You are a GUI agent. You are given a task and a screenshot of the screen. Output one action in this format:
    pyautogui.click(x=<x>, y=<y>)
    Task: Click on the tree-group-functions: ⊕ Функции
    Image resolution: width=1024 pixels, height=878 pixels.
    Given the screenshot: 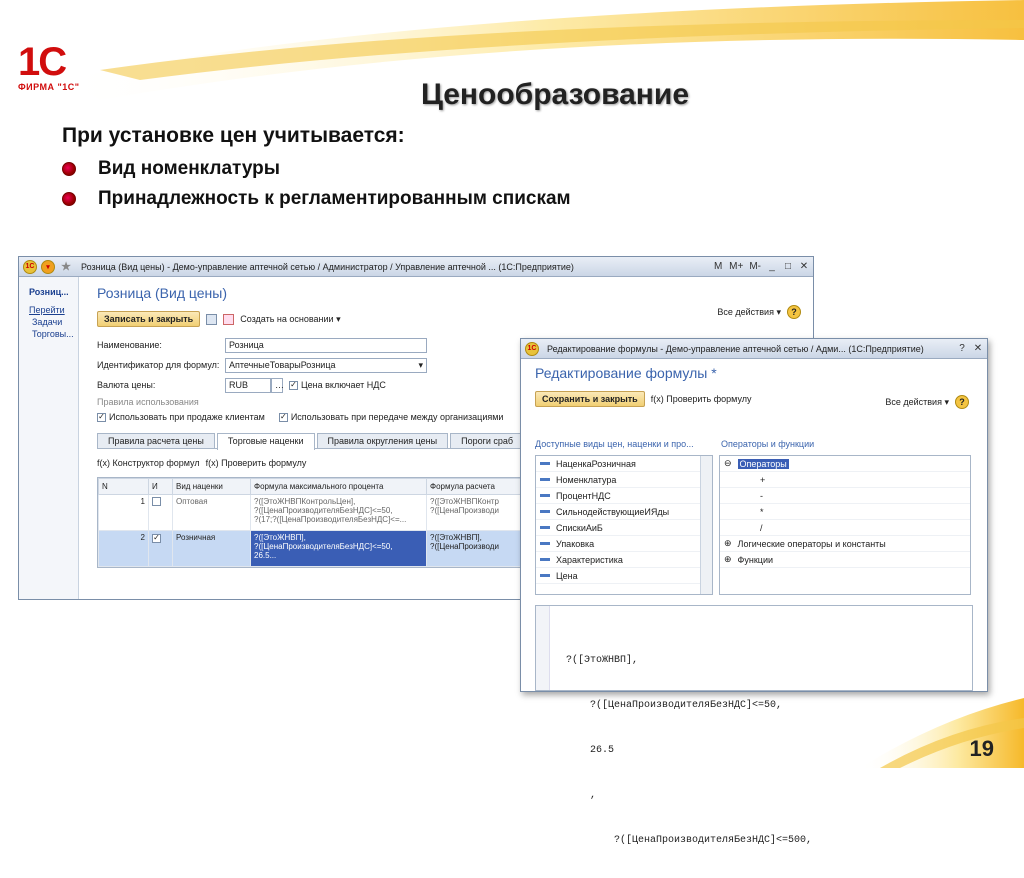 What is the action you would take?
    pyautogui.click(x=845, y=560)
    